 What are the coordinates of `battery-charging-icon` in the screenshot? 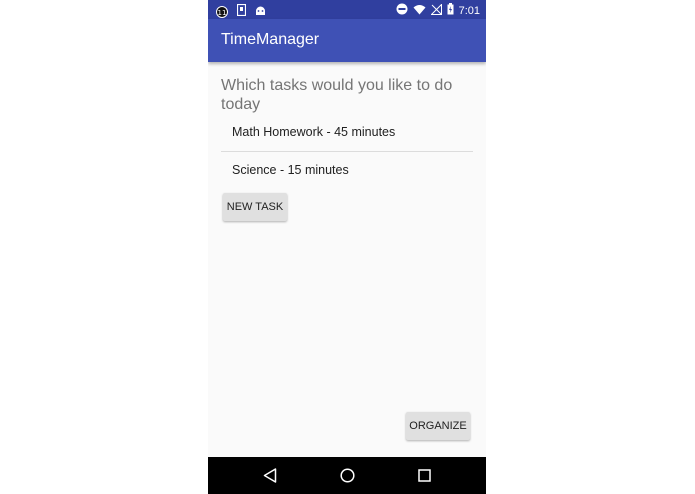 It's located at (450, 11).